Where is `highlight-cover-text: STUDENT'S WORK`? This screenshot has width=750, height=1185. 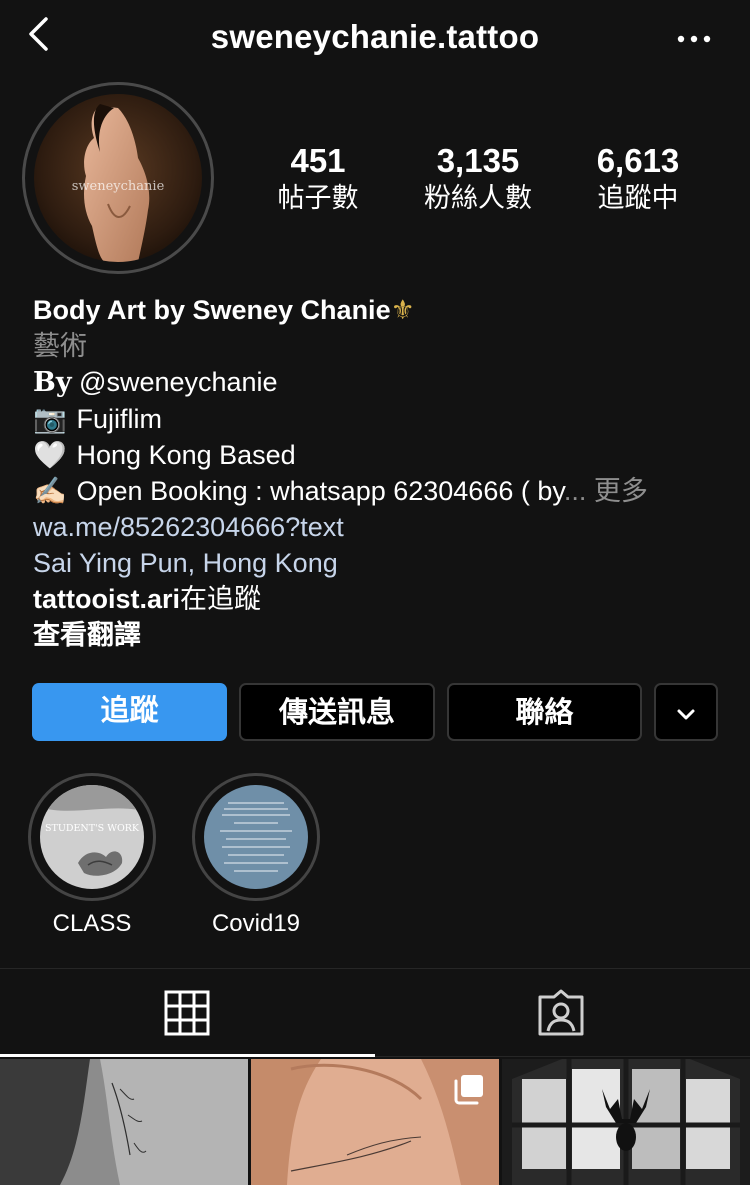
highlight-cover-text: STUDENT'S WORK is located at coordinates (92, 828).